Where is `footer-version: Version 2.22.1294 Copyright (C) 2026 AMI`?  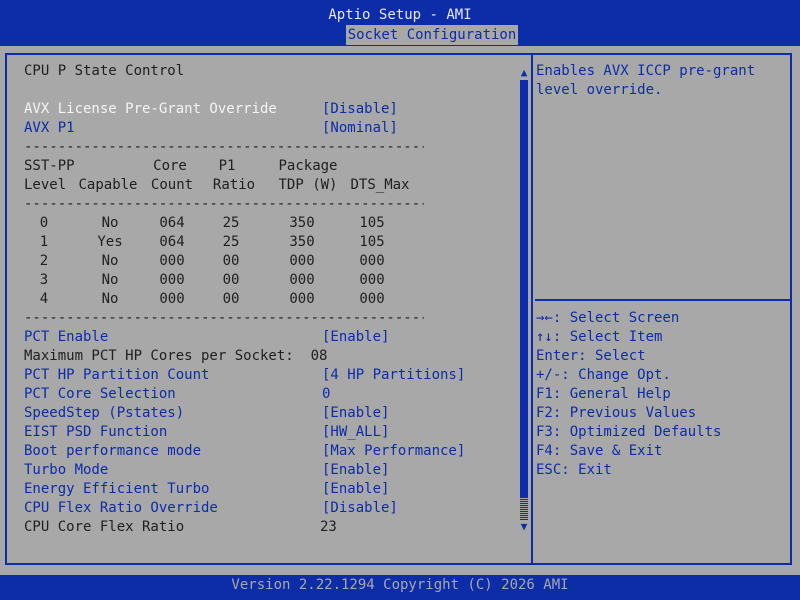 footer-version: Version 2.22.1294 Copyright (C) 2026 AMI is located at coordinates (400, 587).